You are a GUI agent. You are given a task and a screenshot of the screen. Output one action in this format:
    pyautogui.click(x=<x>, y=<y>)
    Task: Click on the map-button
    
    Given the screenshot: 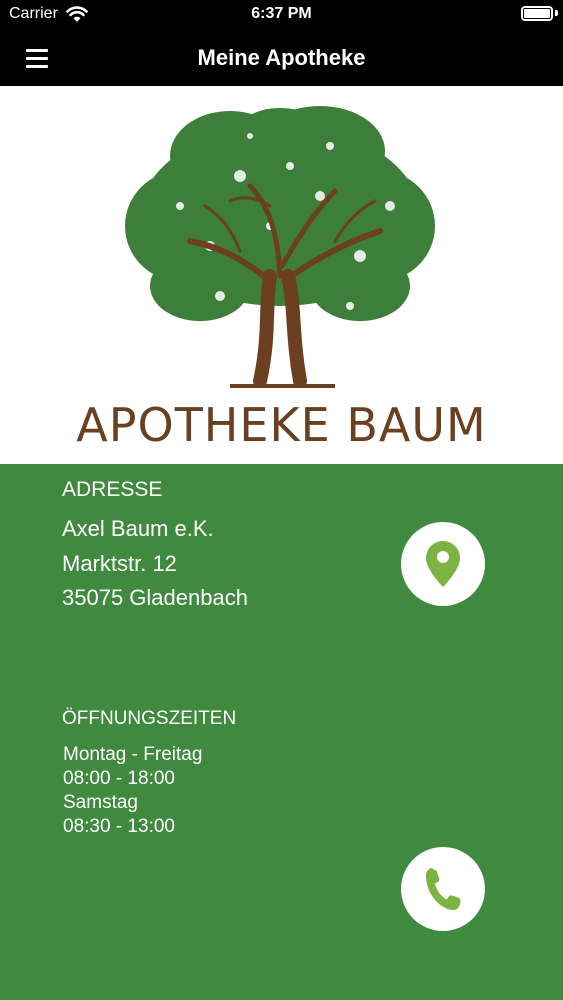 What is the action you would take?
    pyautogui.click(x=443, y=564)
    